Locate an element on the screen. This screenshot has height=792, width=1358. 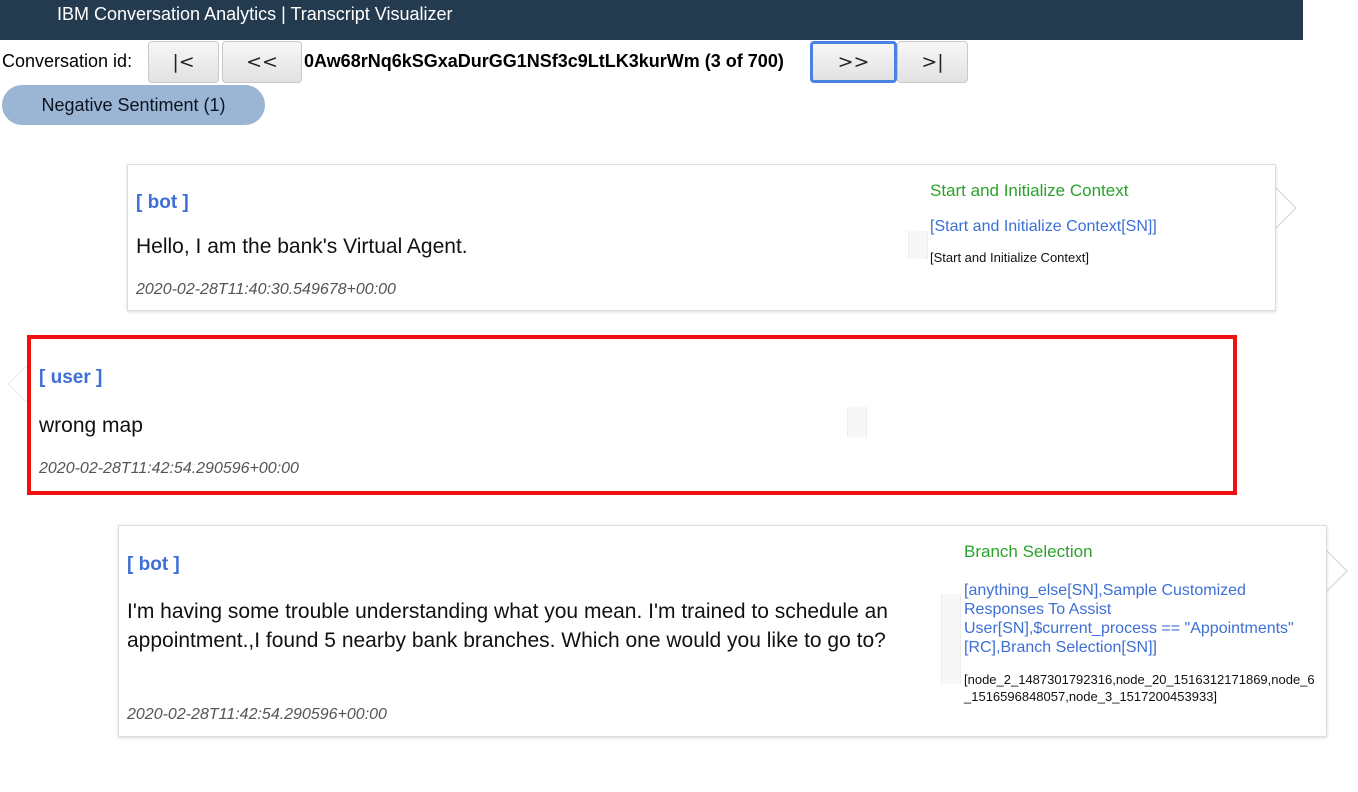
conversation-id-label: Conversation id: is located at coordinates (67, 61).